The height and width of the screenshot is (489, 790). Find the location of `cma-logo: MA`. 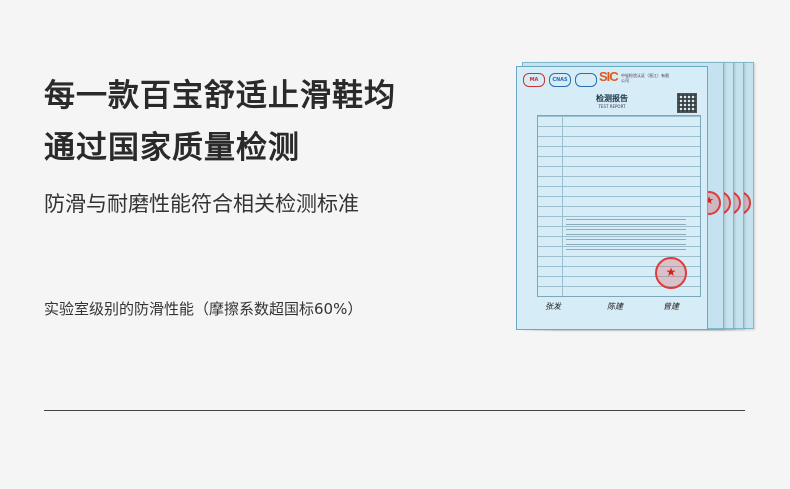

cma-logo: MA is located at coordinates (534, 80).